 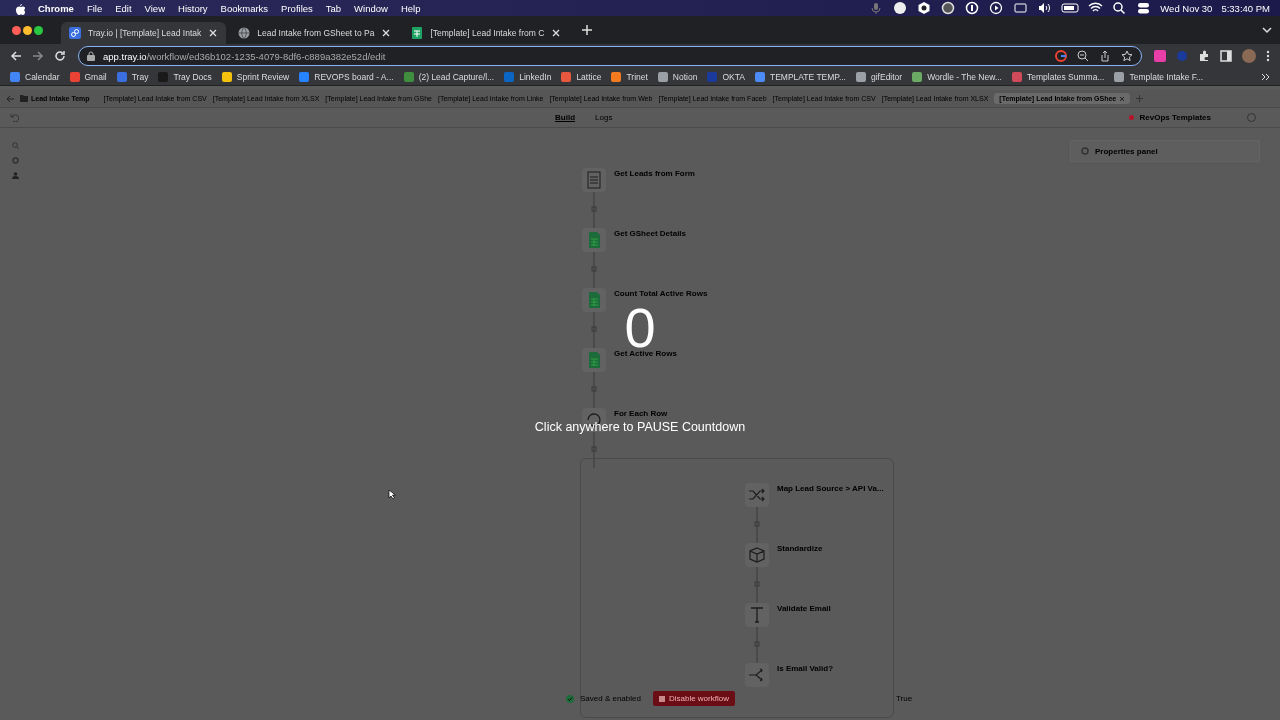 I want to click on menu-item: Bookmarks, so click(x=244, y=8).